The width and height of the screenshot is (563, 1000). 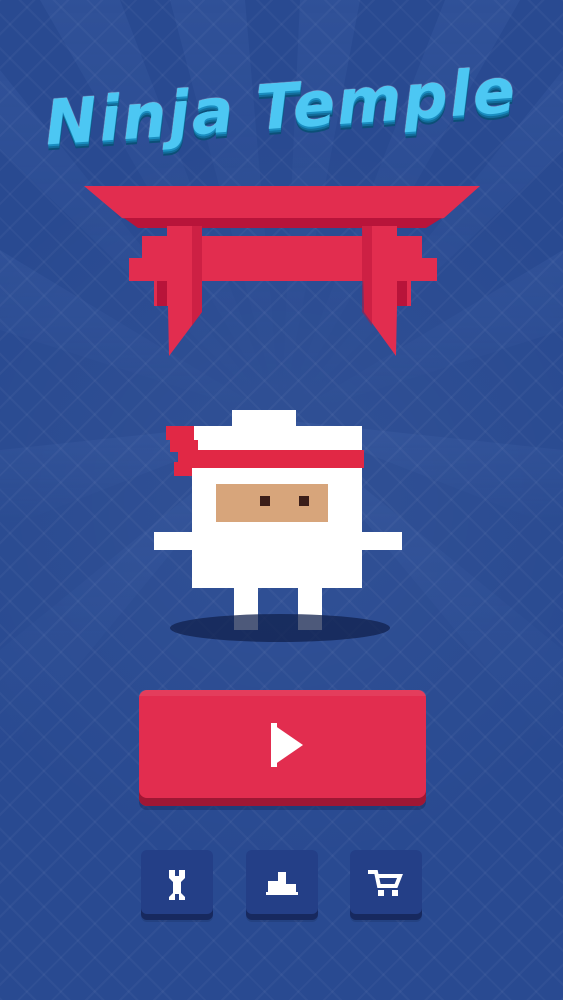 I want to click on character-shadow, so click(x=280, y=628).